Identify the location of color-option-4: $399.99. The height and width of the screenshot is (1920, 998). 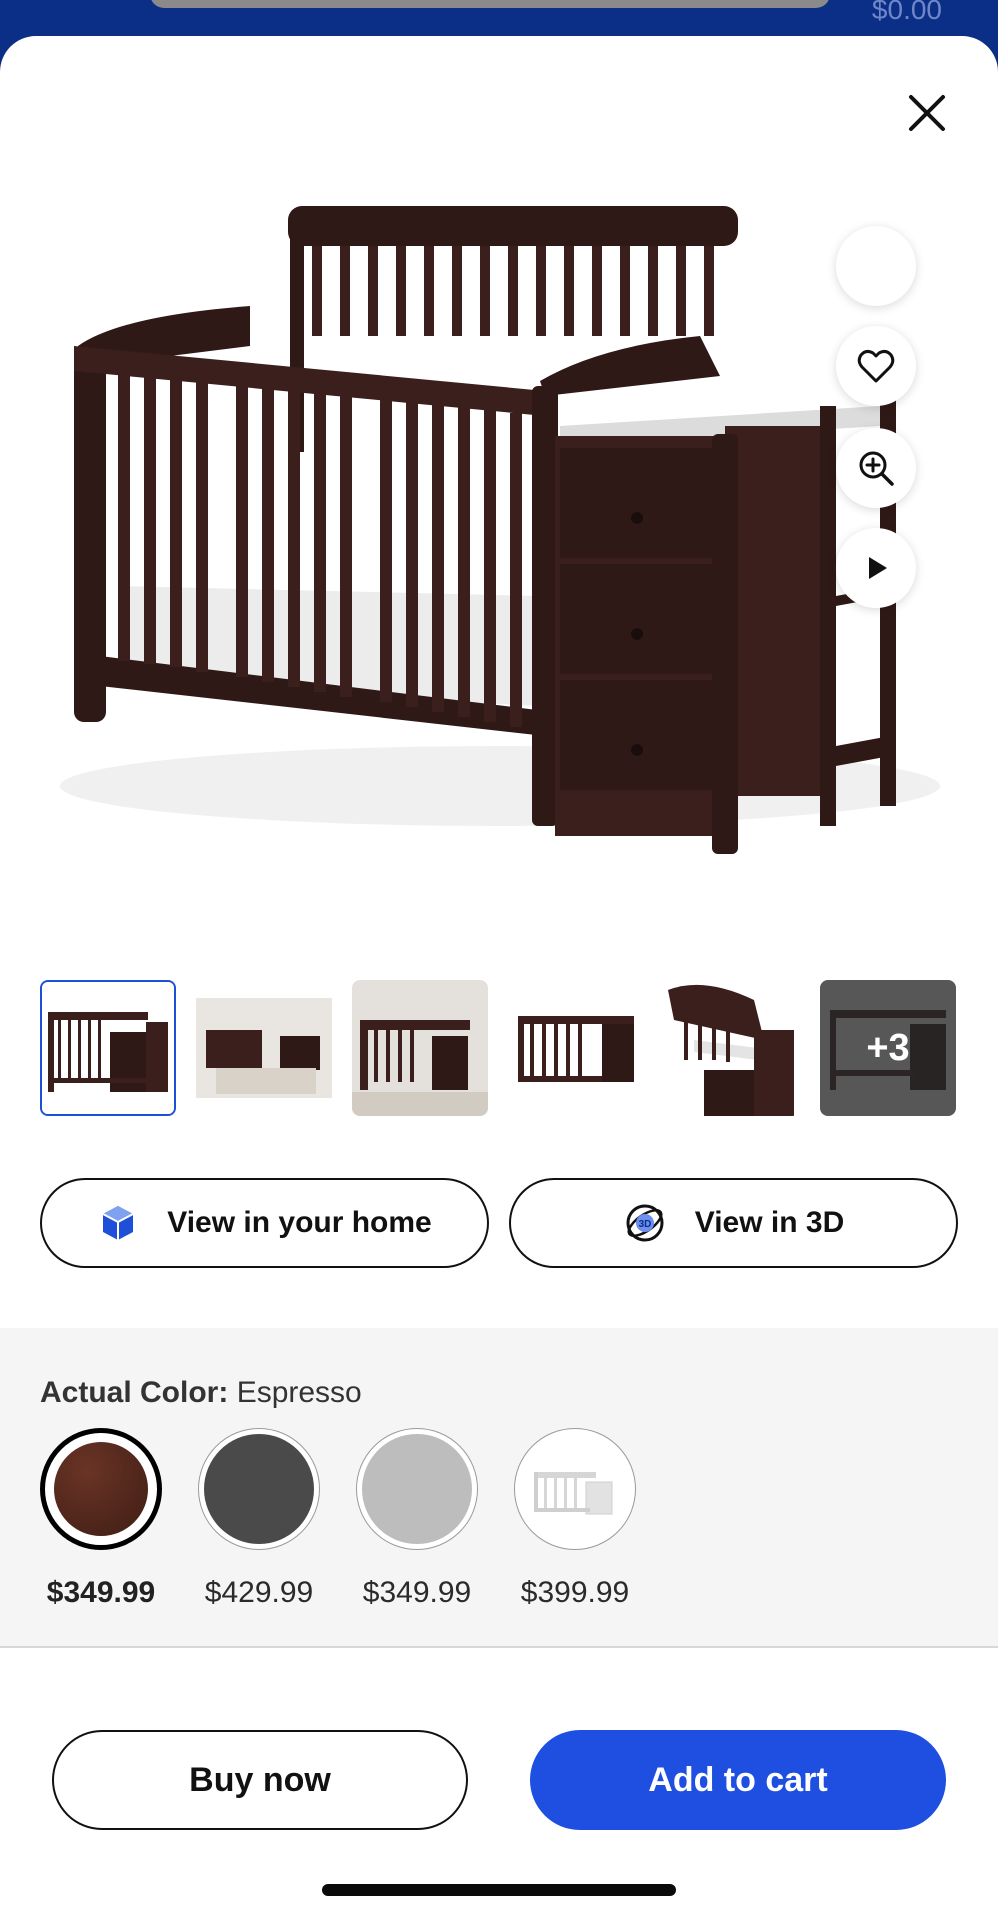
(575, 1519).